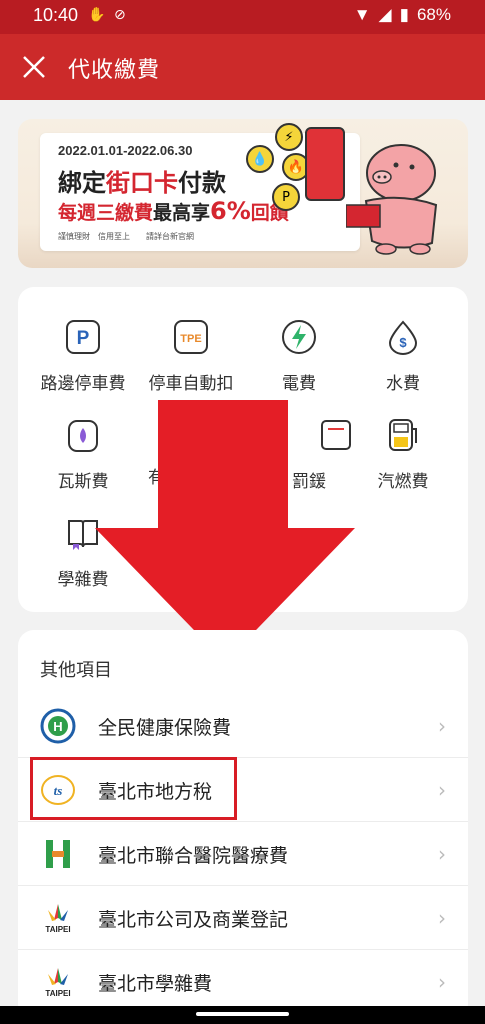 The height and width of the screenshot is (1024, 485). I want to click on svg-text: TPE, so click(190, 339).